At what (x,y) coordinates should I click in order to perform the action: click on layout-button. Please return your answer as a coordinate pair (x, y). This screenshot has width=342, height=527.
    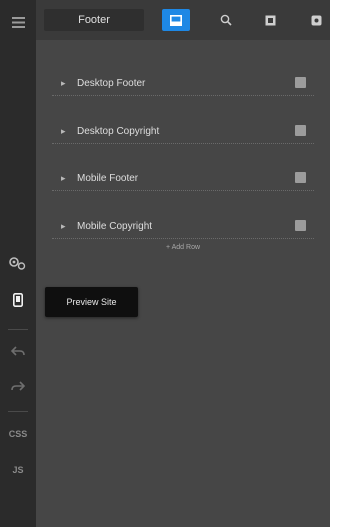
    Looking at the image, I should click on (270, 20).